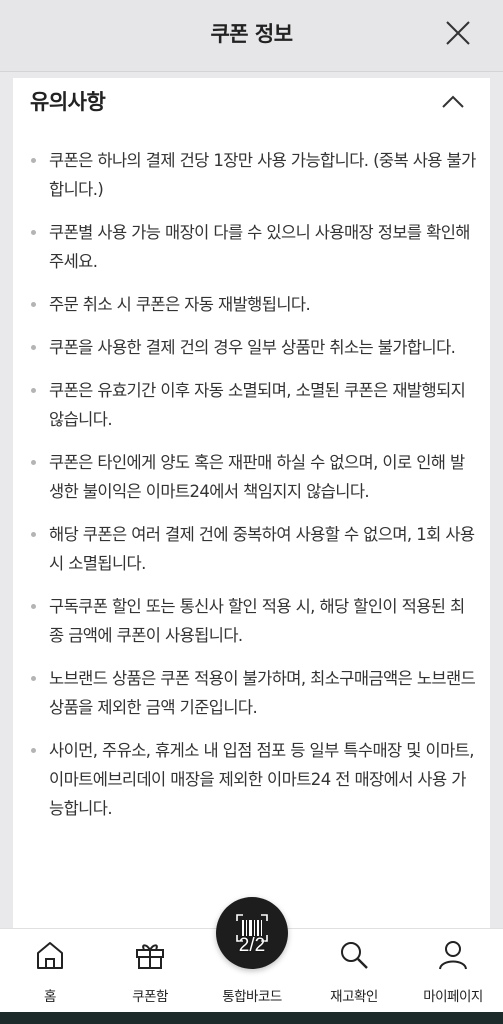  What do you see at coordinates (259, 247) in the screenshot?
I see `note-text: 쿠폰별 사용 가능 매장이 다를 수 있으니 사용매장 정보를 확인해주세요.` at bounding box center [259, 247].